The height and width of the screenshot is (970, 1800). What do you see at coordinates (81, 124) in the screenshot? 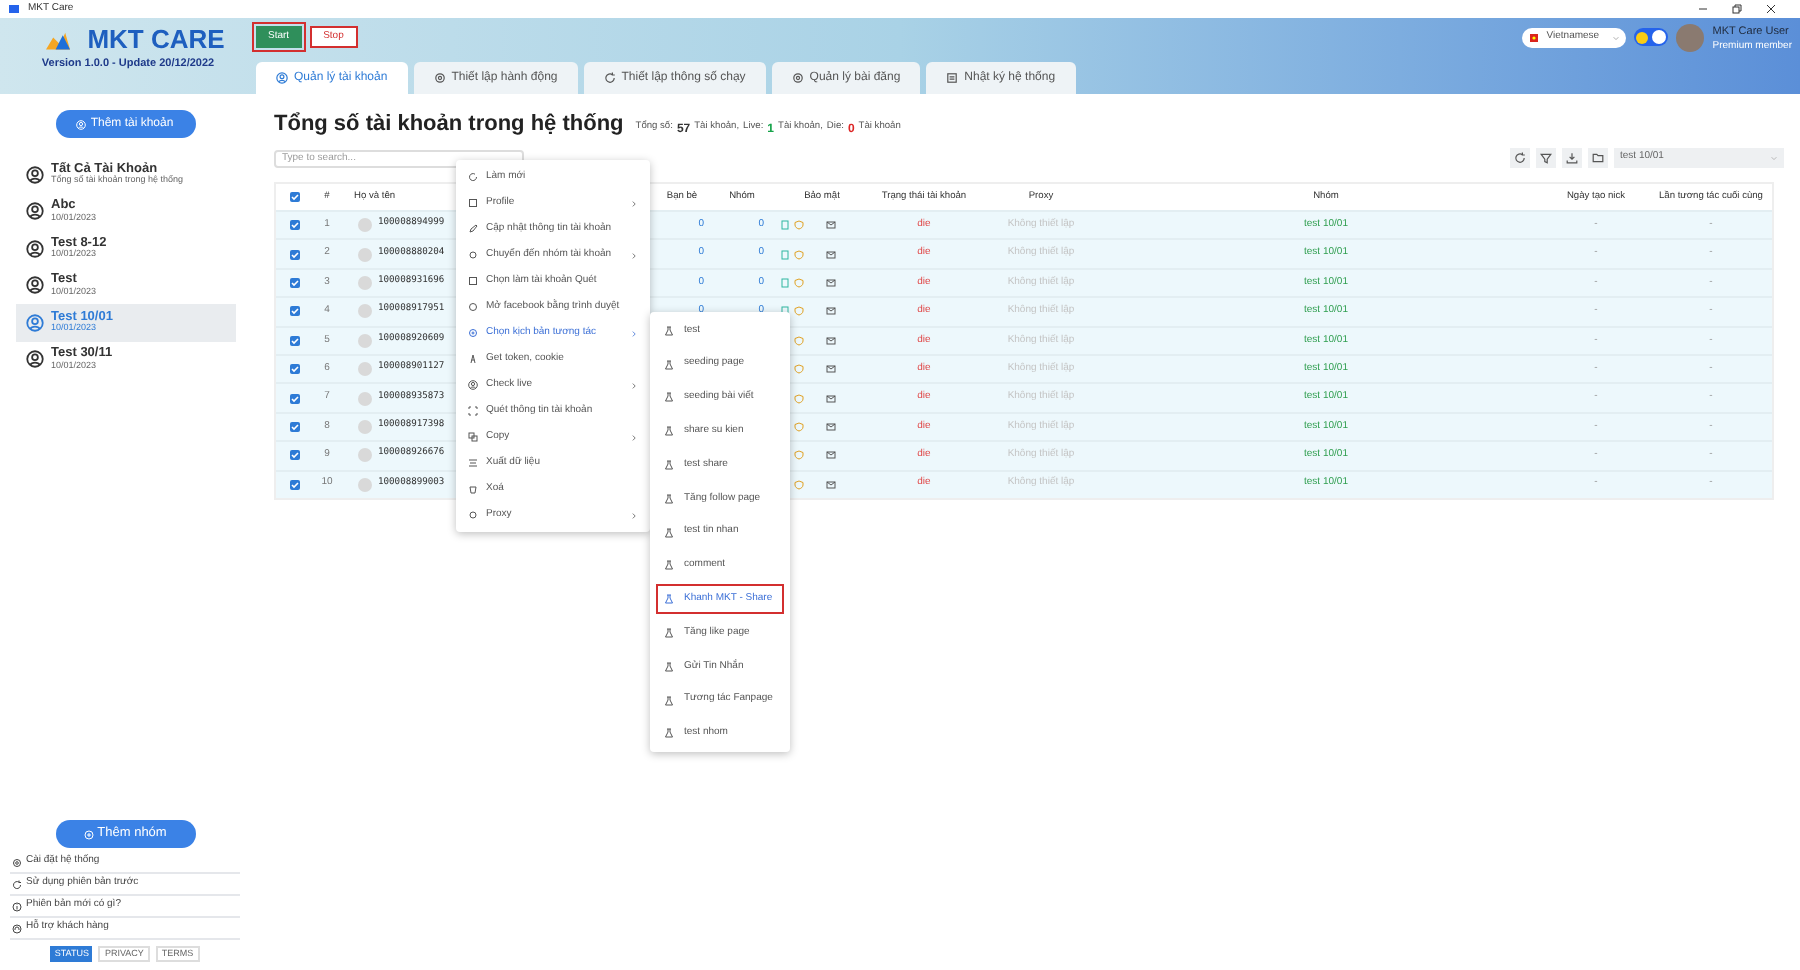
I see `person-add-icon` at bounding box center [81, 124].